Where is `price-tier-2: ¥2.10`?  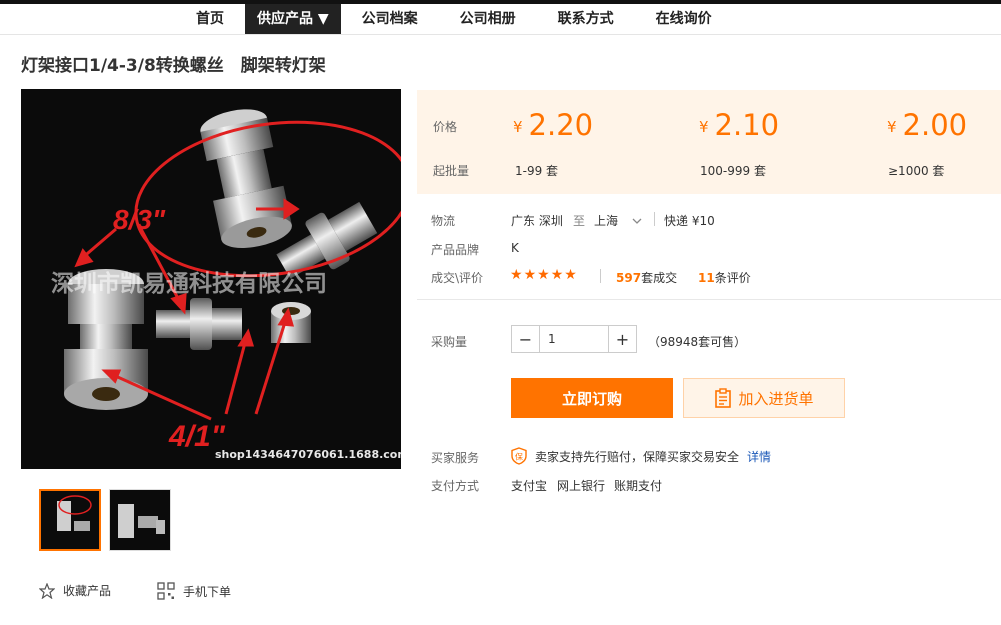
price-tier-2: ¥2.10 is located at coordinates (739, 125).